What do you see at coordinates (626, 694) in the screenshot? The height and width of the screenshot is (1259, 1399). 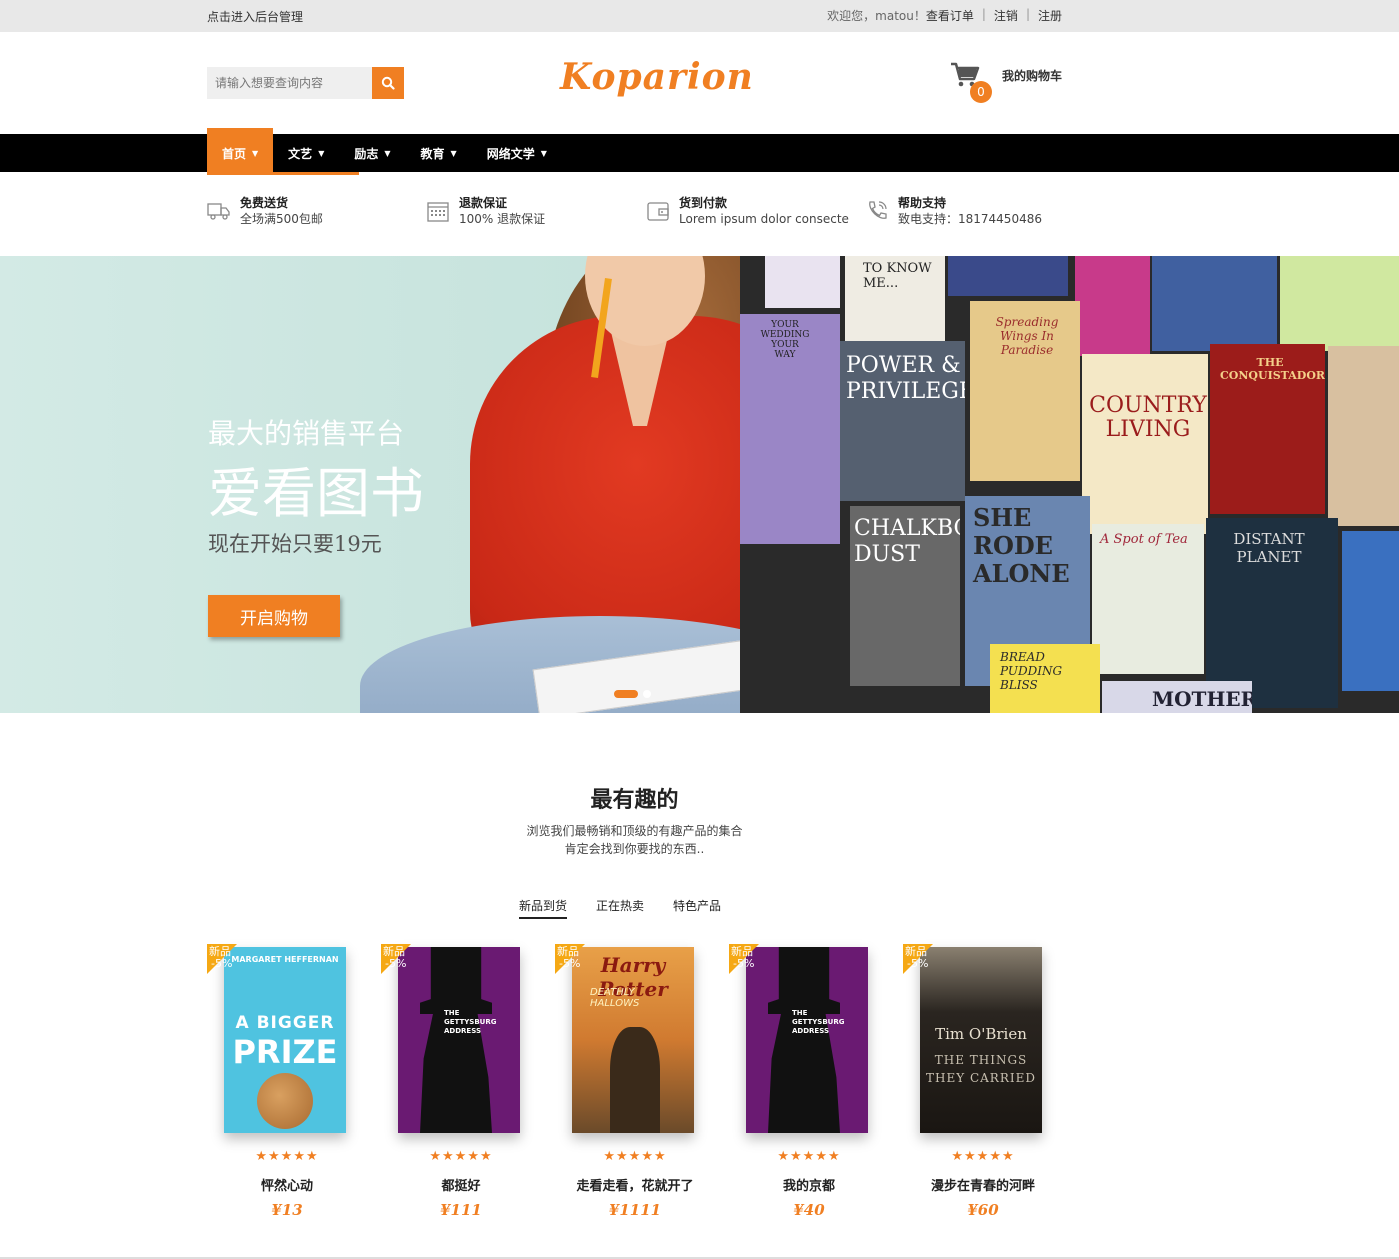 I see `carousel-dot-active` at bounding box center [626, 694].